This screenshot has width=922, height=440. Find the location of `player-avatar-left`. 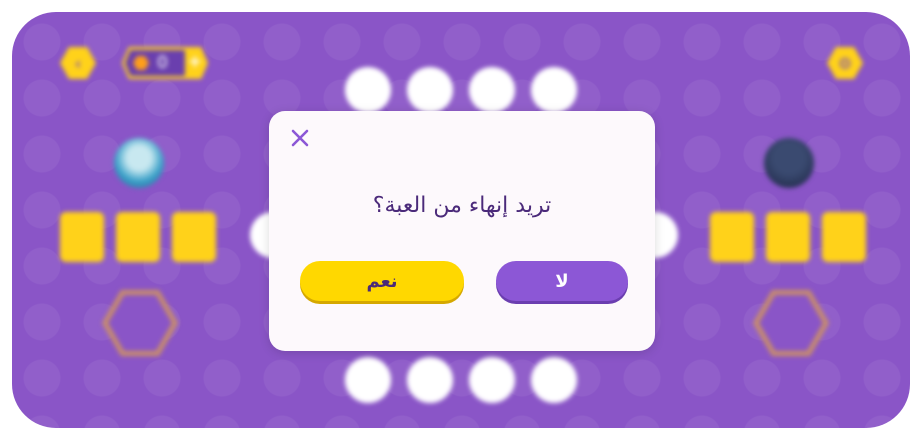

player-avatar-left is located at coordinates (139, 163).